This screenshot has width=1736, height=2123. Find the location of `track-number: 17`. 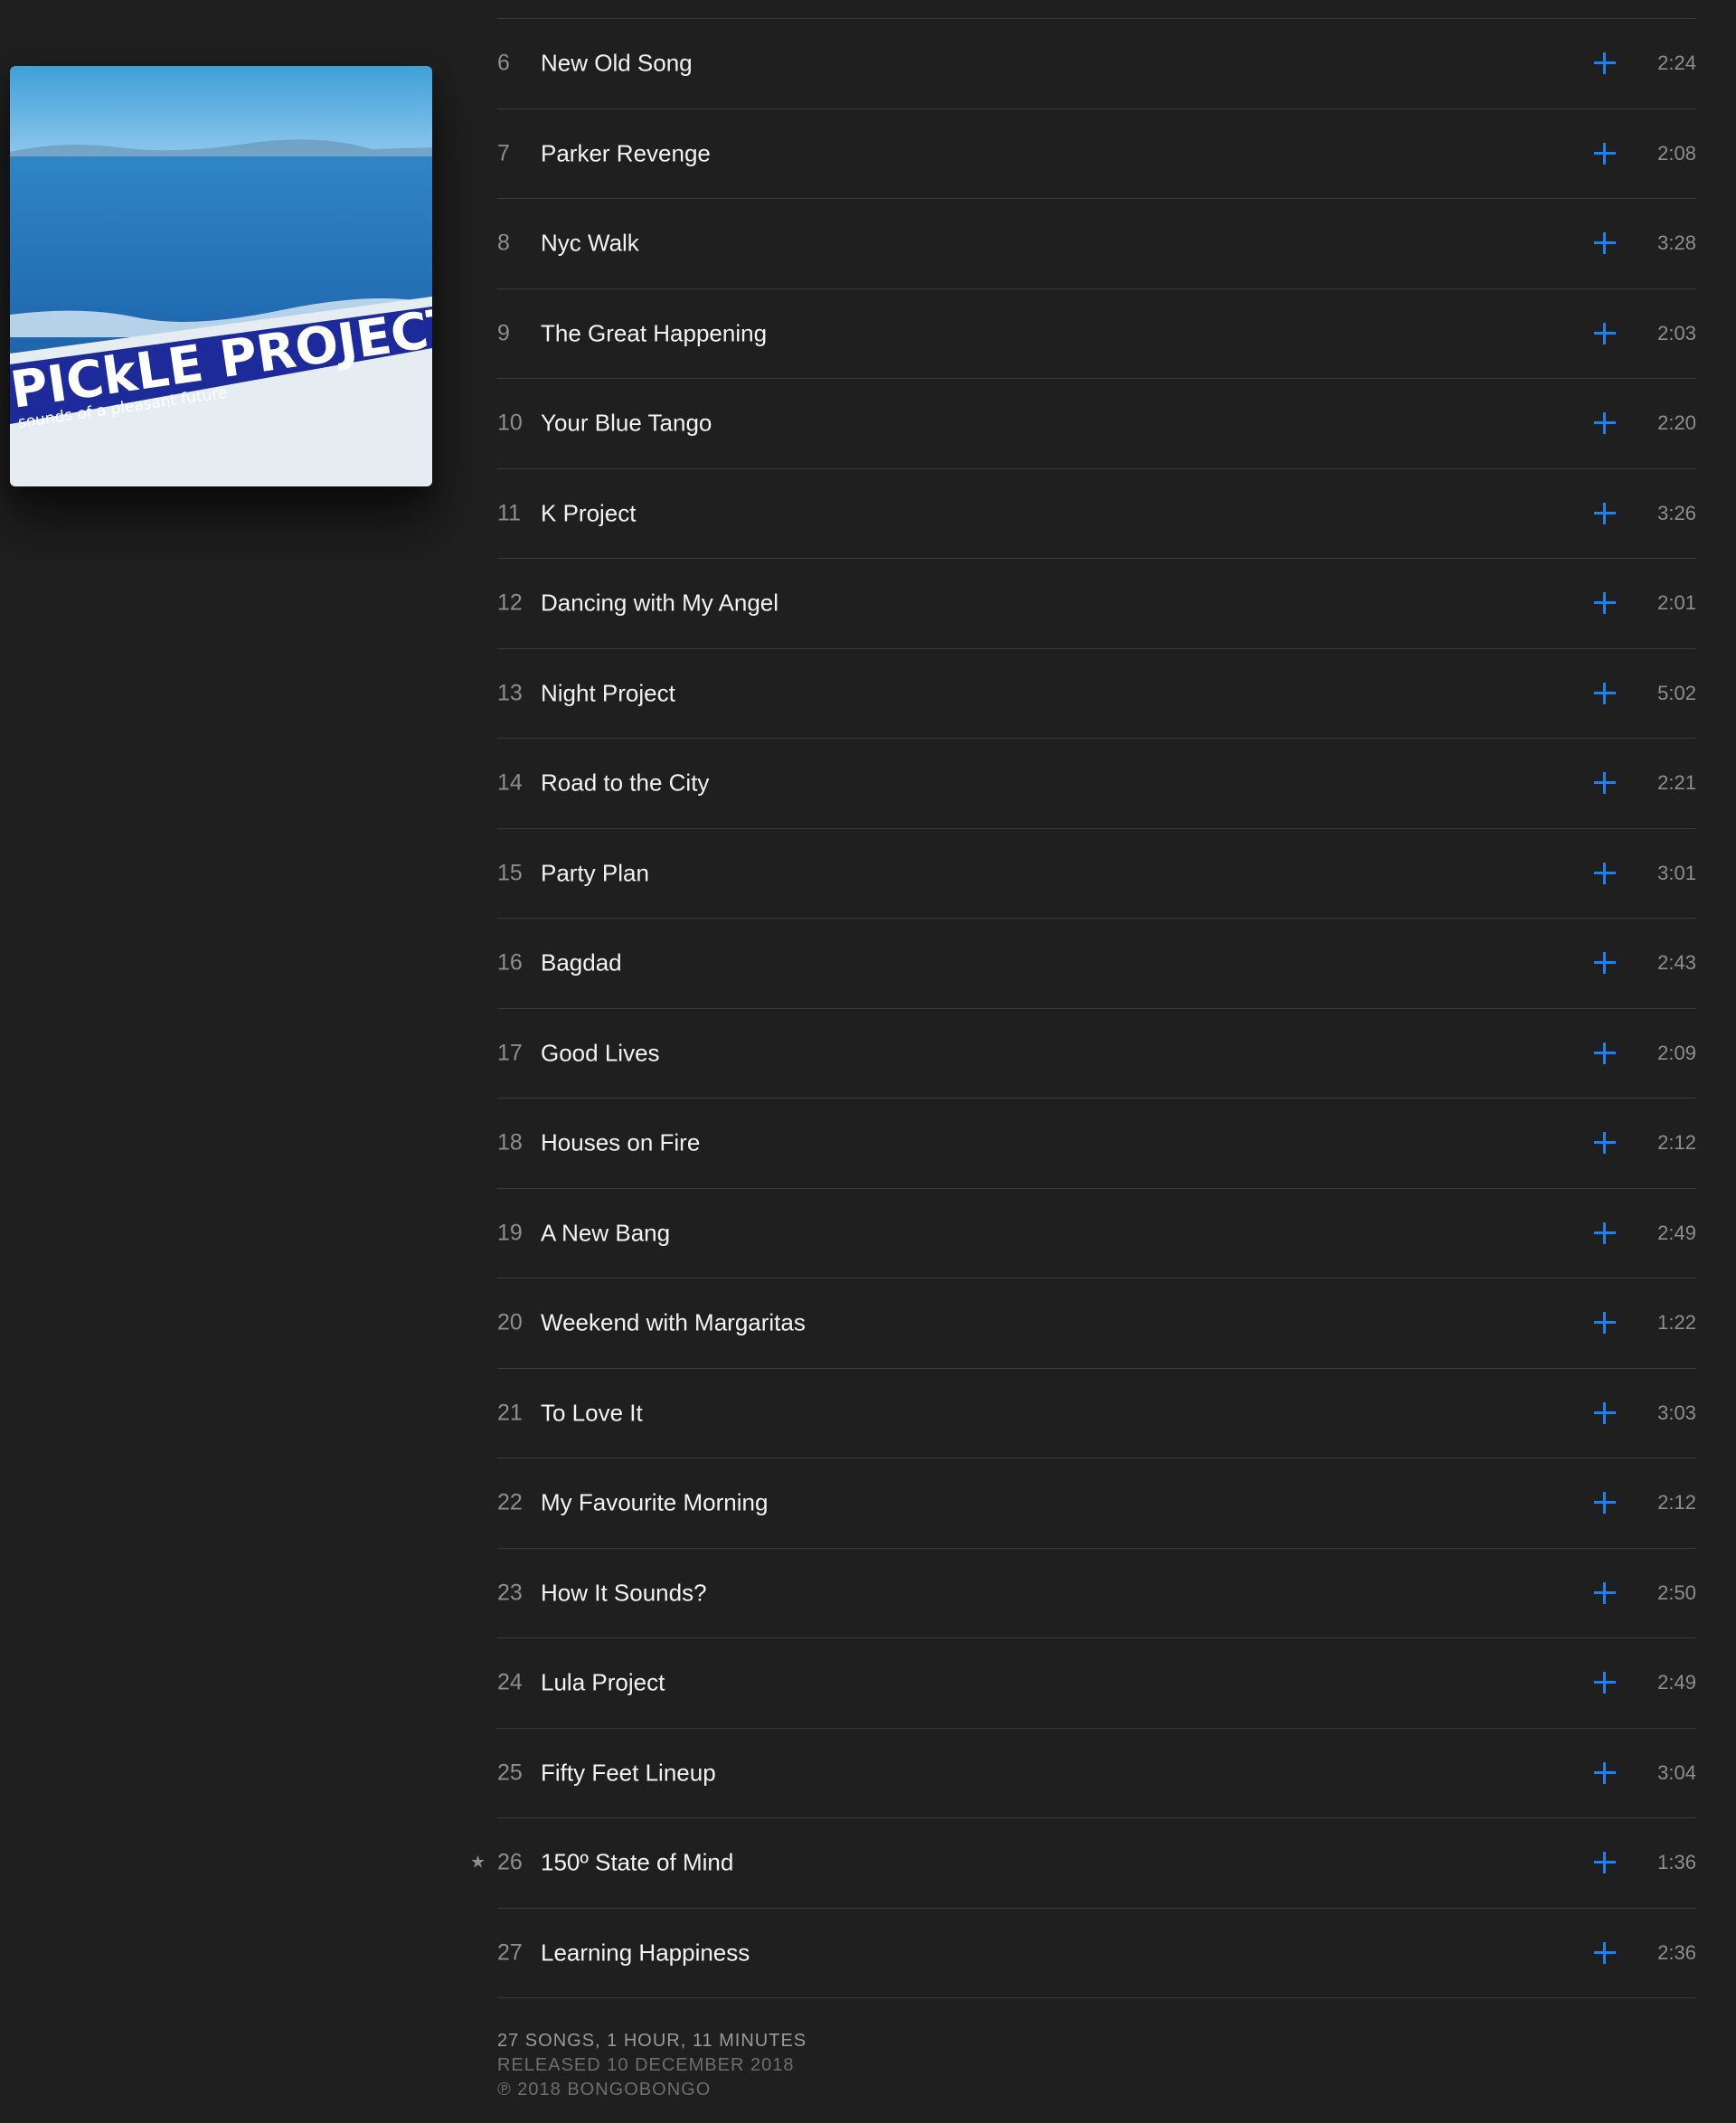

track-number: 17 is located at coordinates (510, 1053).